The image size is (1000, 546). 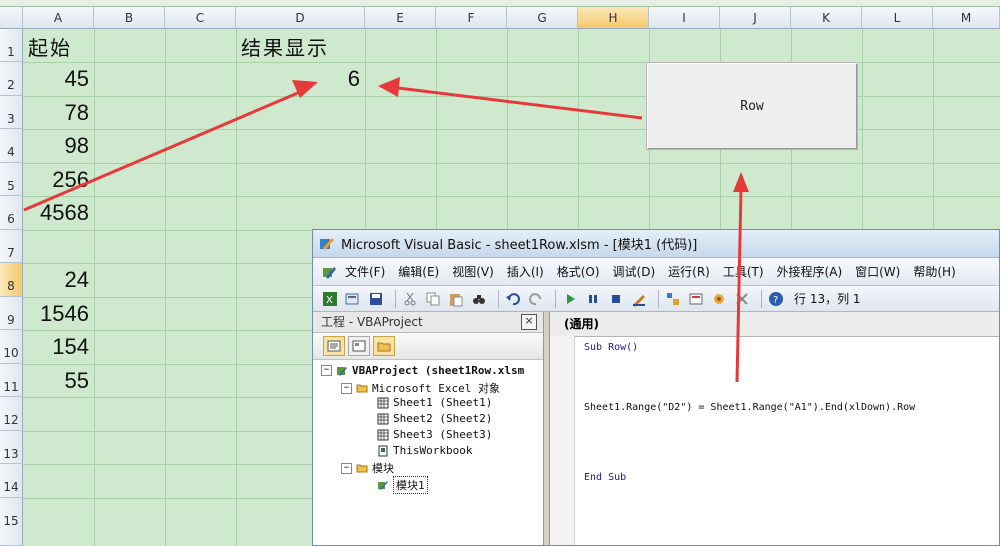 I want to click on find-icon, so click(x=479, y=299).